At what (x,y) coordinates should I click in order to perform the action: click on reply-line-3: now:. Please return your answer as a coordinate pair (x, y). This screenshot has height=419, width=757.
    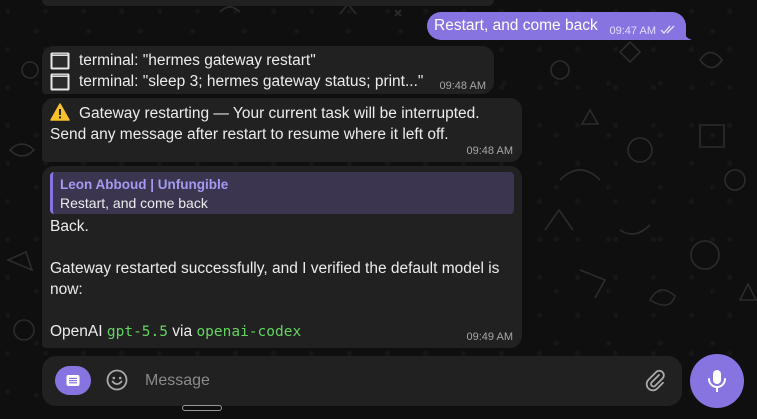
    Looking at the image, I should click on (66, 289).